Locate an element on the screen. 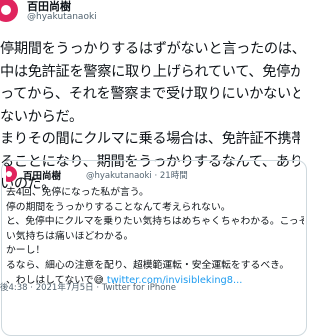  tweet-timestamp: 後4:38 · 2021年7月5日 · Twitter for iPhone is located at coordinates (88, 287).